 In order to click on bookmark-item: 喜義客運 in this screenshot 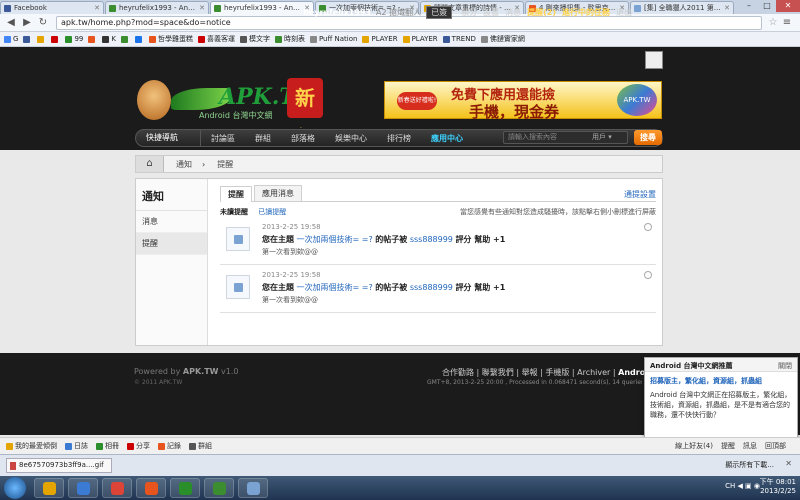, I will do `click(216, 39)`.